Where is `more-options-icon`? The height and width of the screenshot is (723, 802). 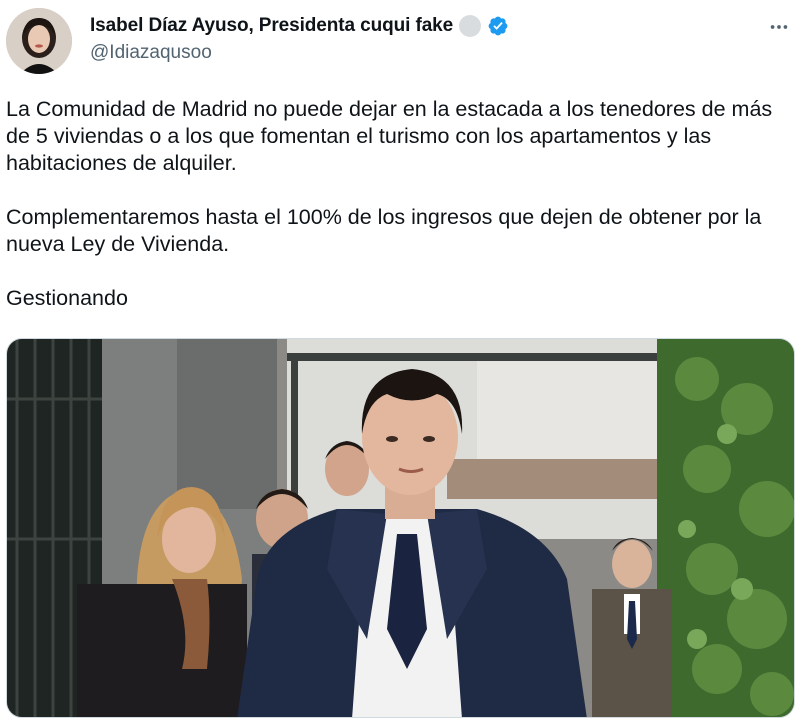 more-options-icon is located at coordinates (779, 27).